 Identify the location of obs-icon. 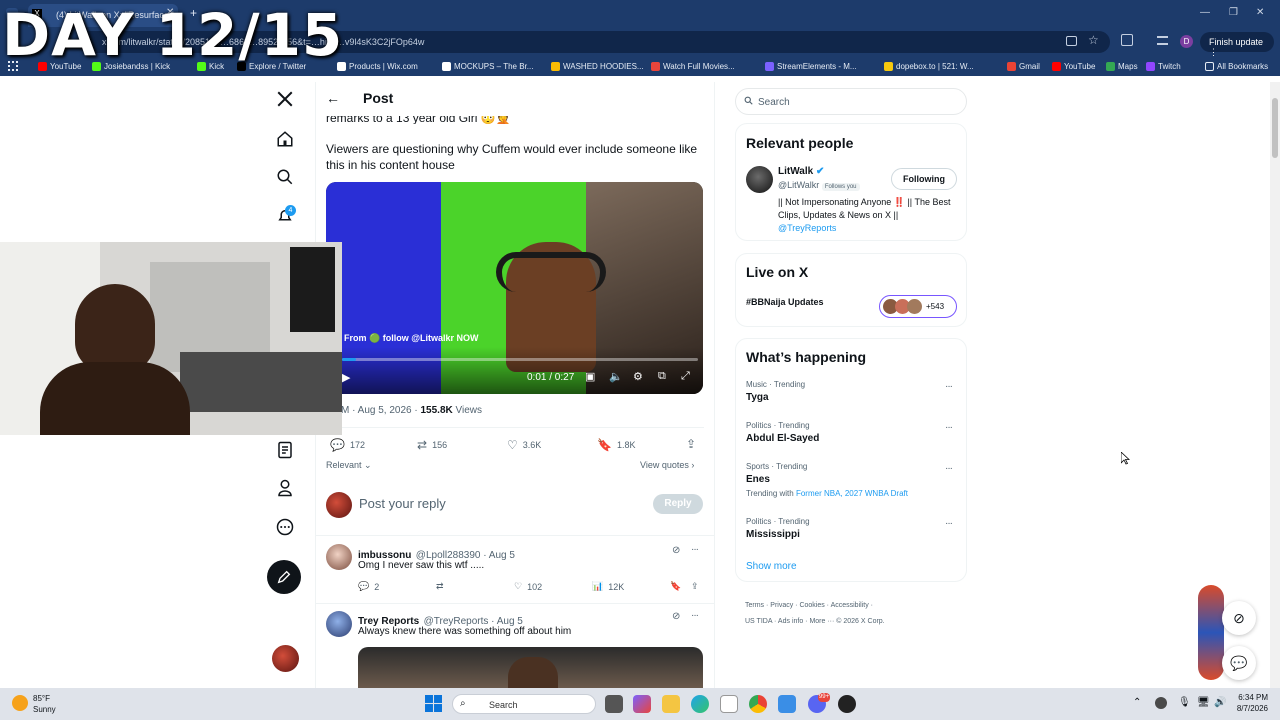
(847, 704).